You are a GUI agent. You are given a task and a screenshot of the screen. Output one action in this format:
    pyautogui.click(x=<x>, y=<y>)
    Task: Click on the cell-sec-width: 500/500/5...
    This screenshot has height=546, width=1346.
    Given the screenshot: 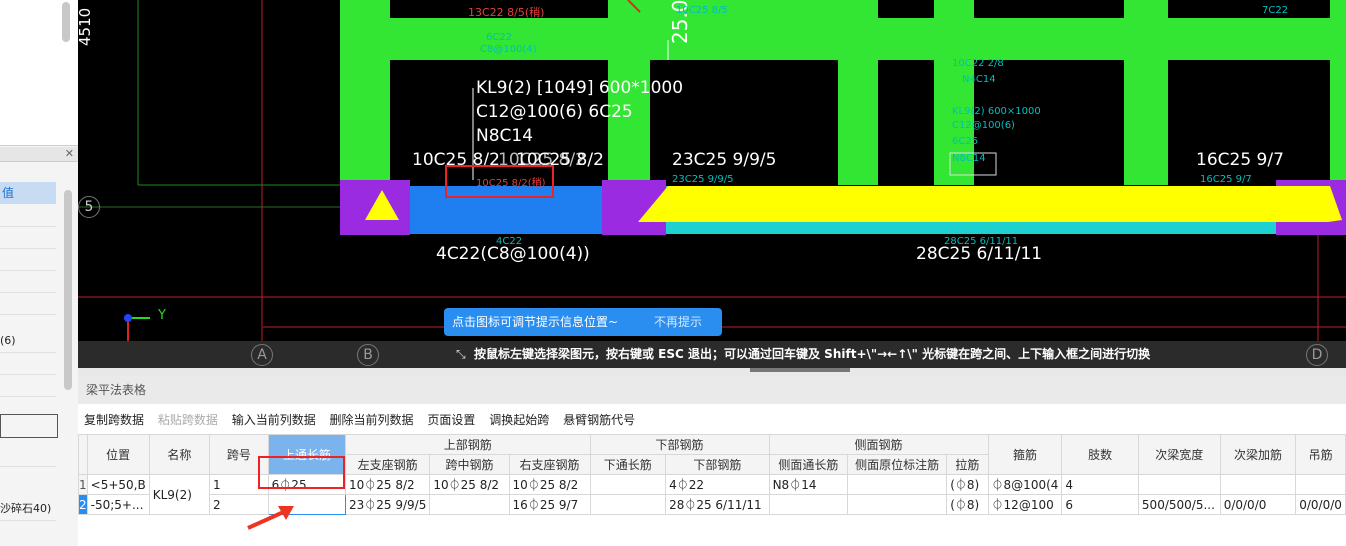 What is the action you would take?
    pyautogui.click(x=1179, y=504)
    